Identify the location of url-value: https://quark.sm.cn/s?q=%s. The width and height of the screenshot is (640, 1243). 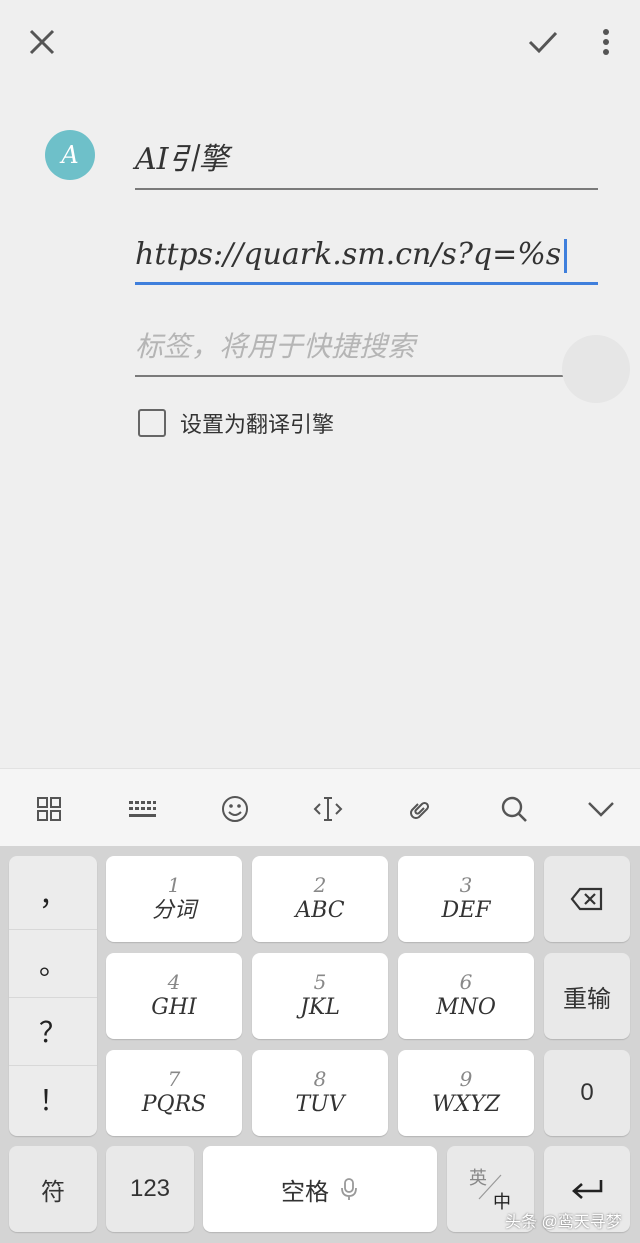
(348, 254).